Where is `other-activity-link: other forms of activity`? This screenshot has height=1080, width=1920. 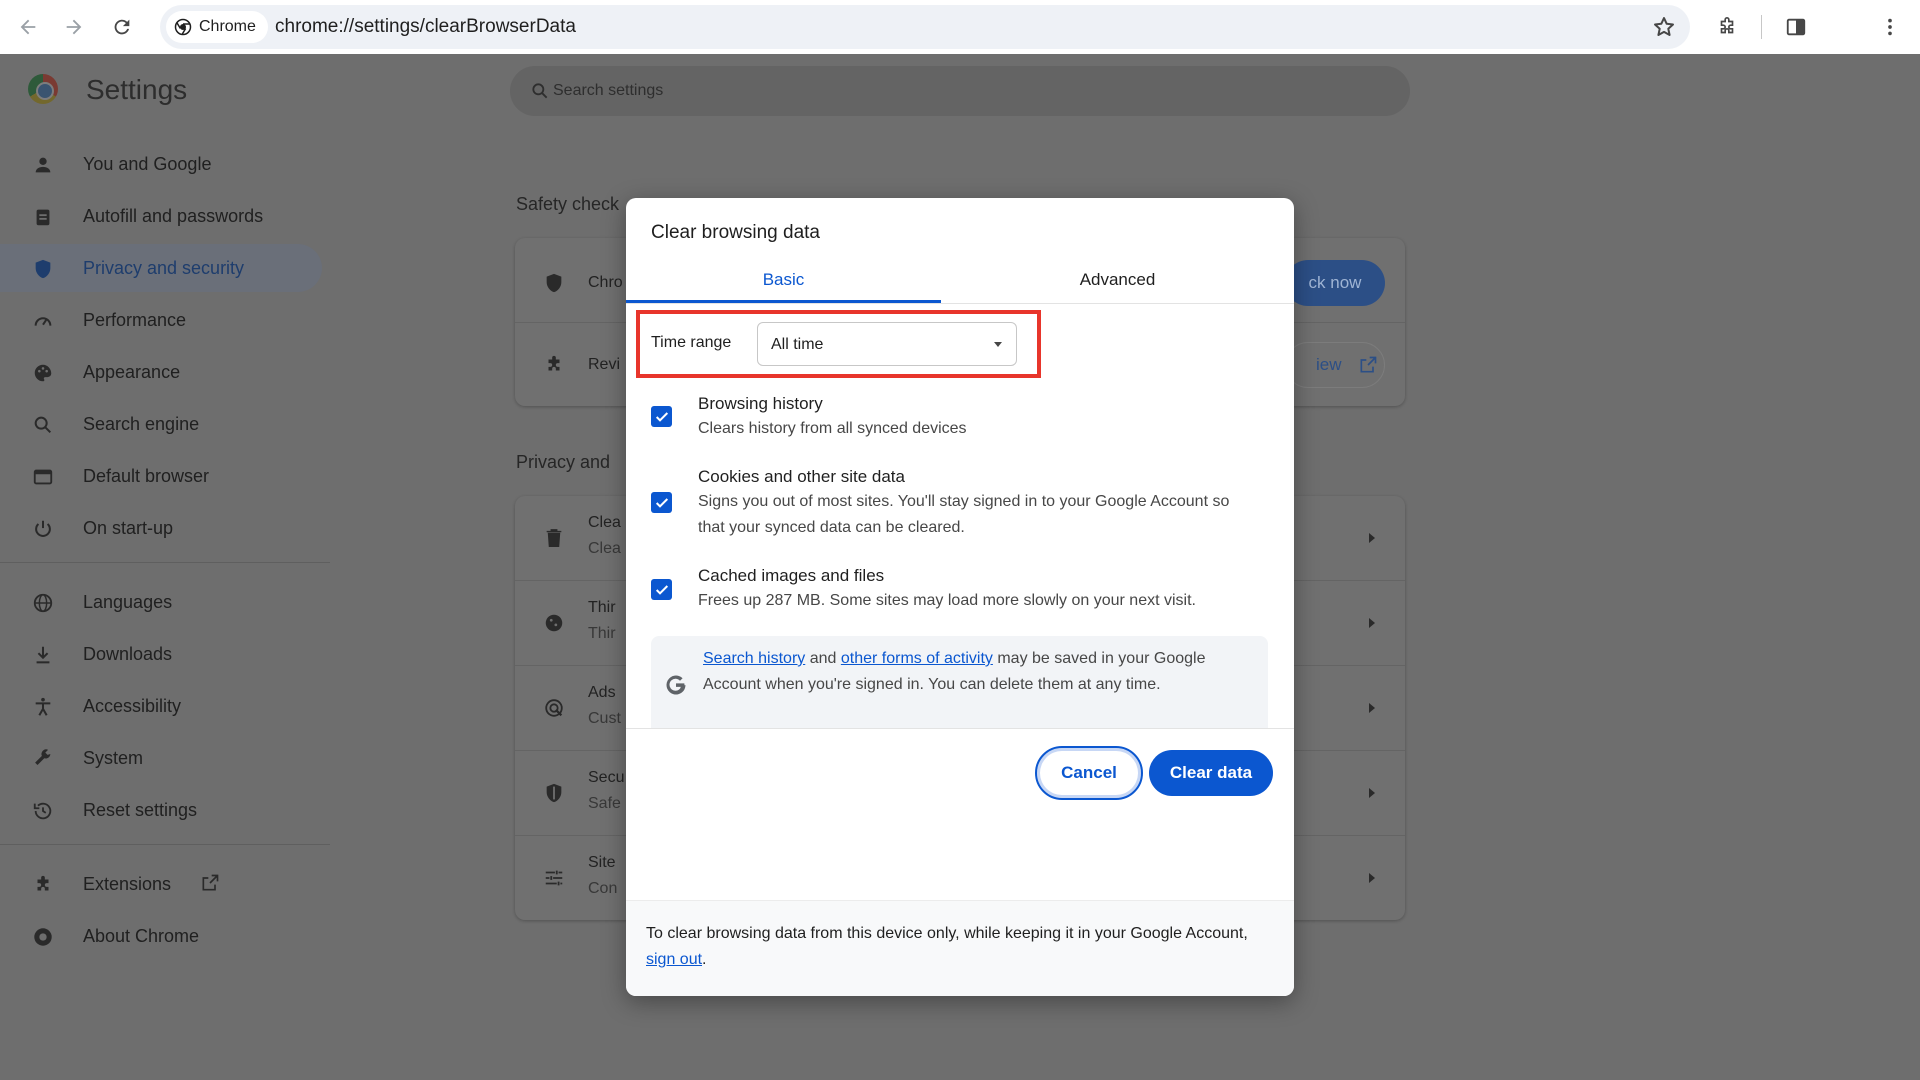
other-activity-link: other forms of activity is located at coordinates (917, 658).